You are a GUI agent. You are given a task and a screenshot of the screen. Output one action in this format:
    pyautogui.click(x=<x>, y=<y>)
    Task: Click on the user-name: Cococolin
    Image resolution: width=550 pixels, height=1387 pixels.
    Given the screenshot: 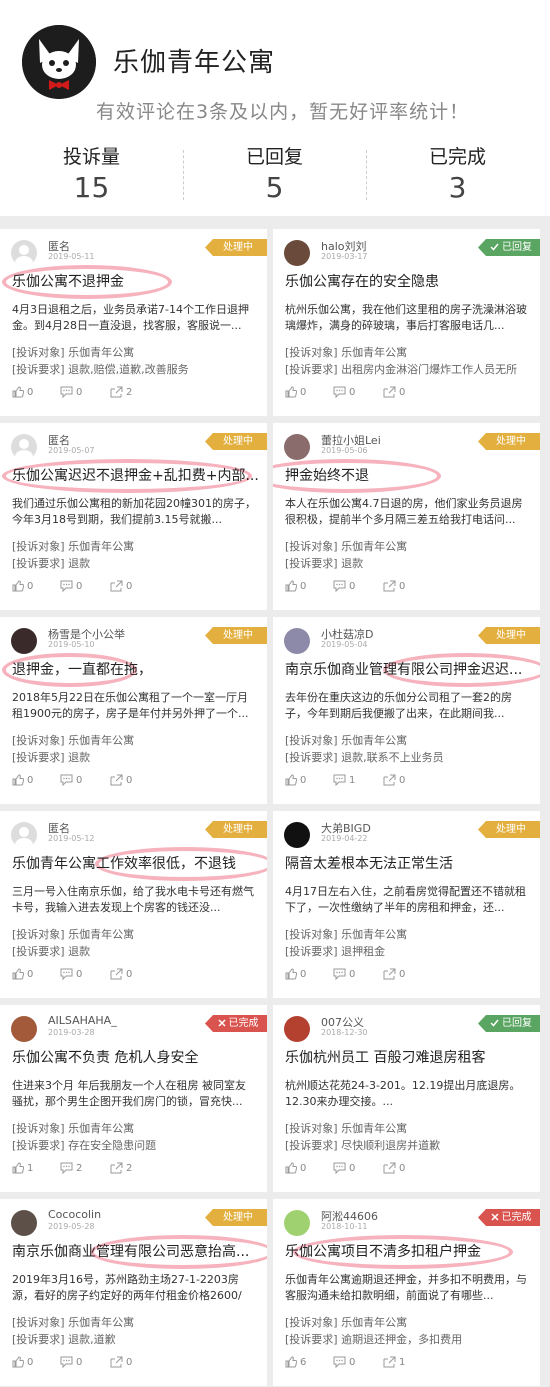 What is the action you would take?
    pyautogui.click(x=74, y=1214)
    